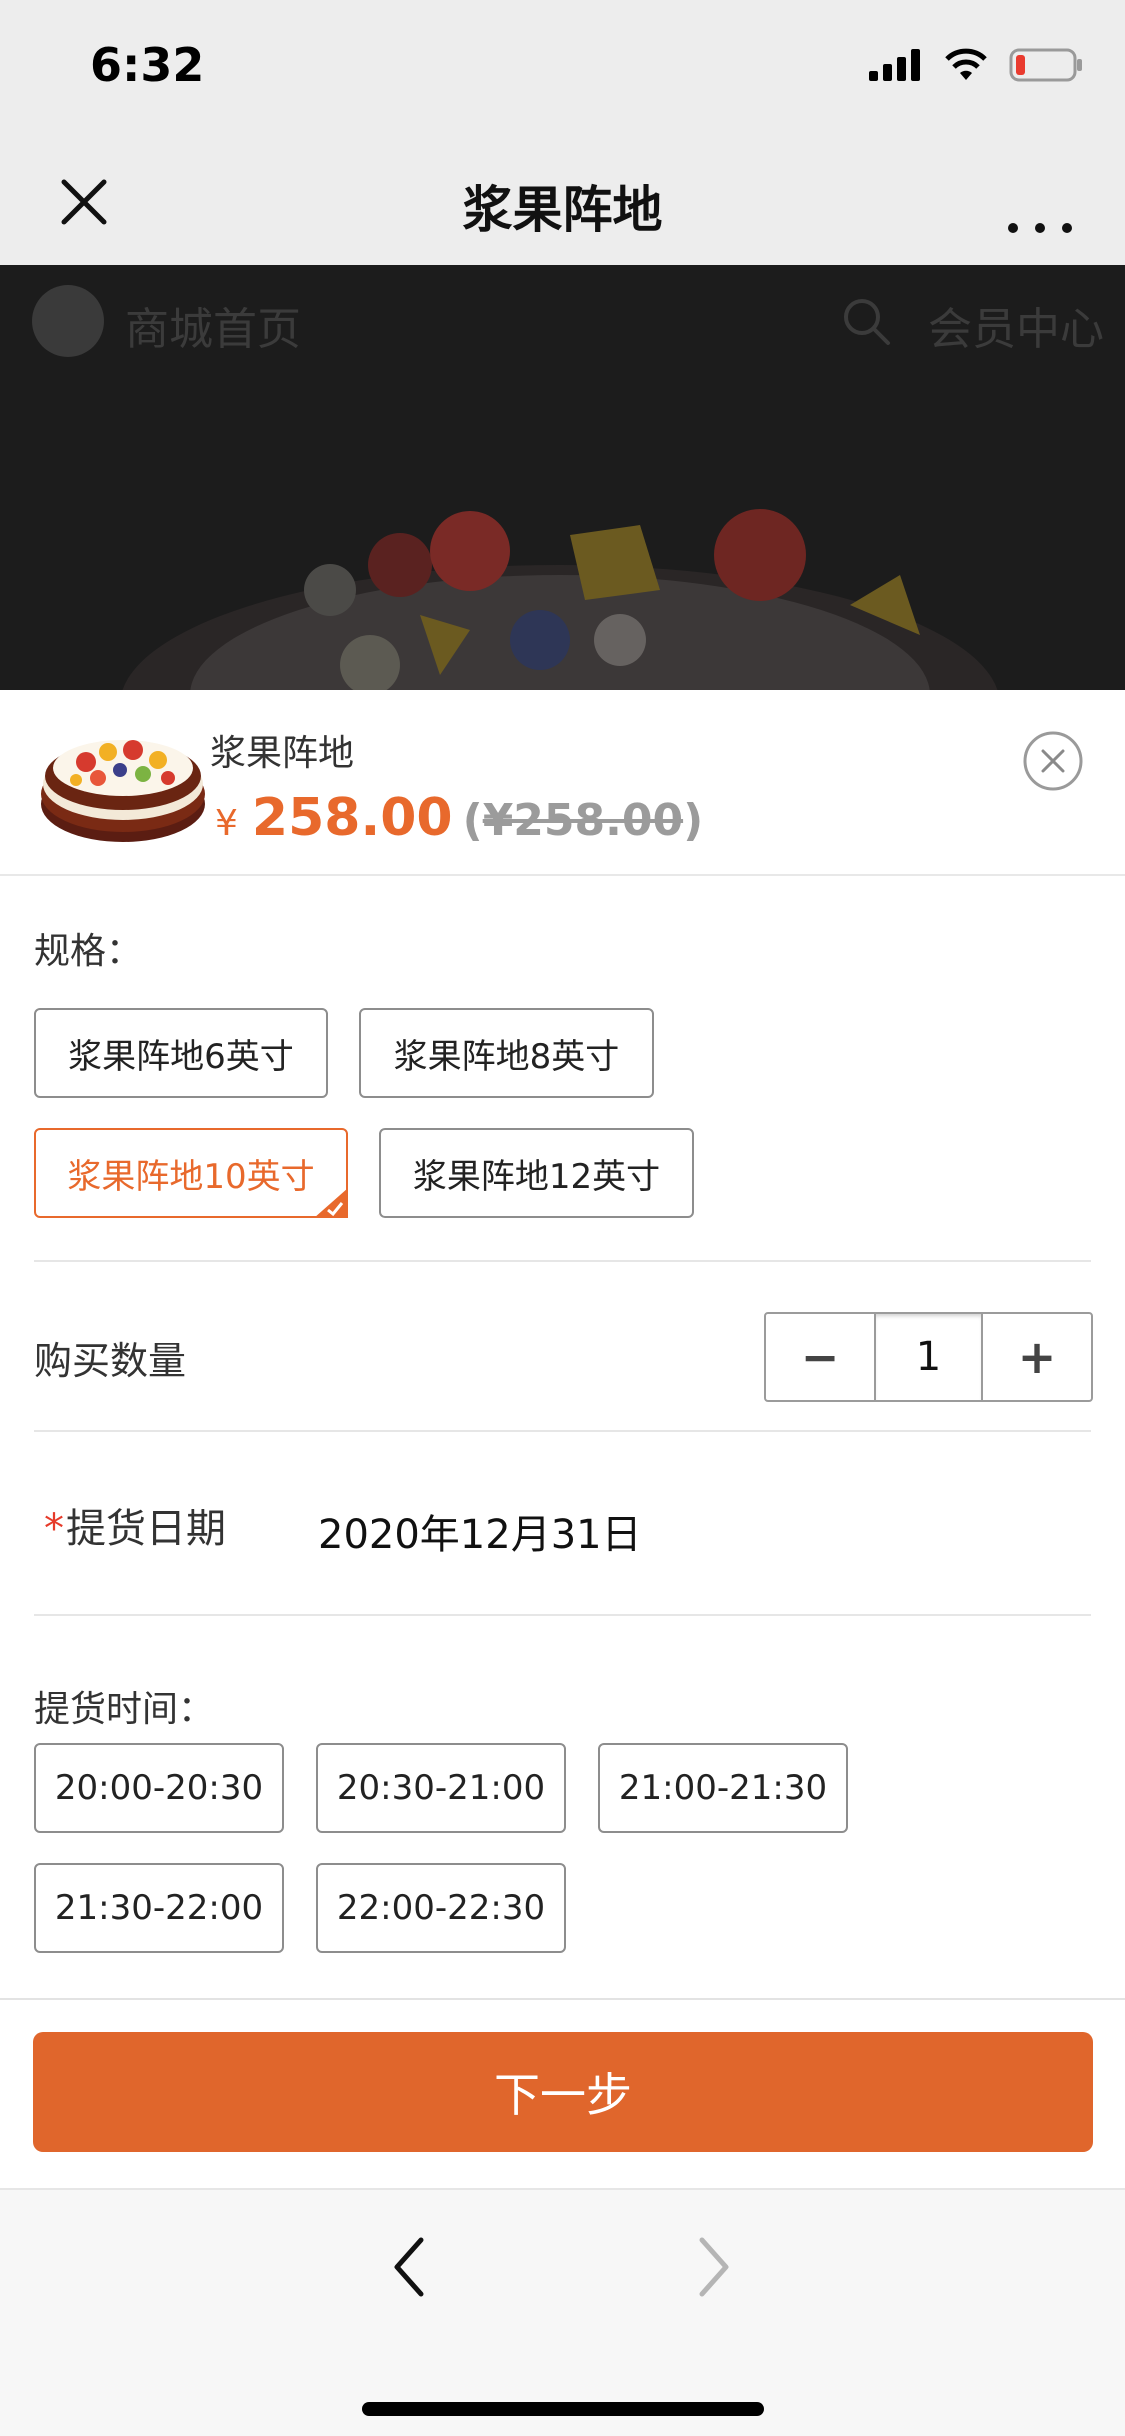  Describe the element at coordinates (146, 1529) in the screenshot. I see `pickup-date-label-text: 提货日期` at that location.